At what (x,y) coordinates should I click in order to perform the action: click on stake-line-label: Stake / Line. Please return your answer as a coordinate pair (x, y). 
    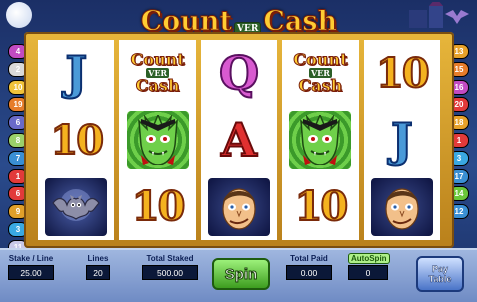
    Looking at the image, I should click on (31, 258).